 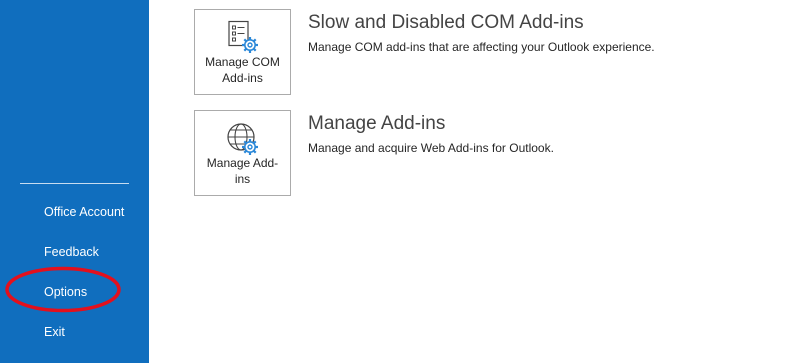 I want to click on sidebar-divider, so click(x=74, y=183).